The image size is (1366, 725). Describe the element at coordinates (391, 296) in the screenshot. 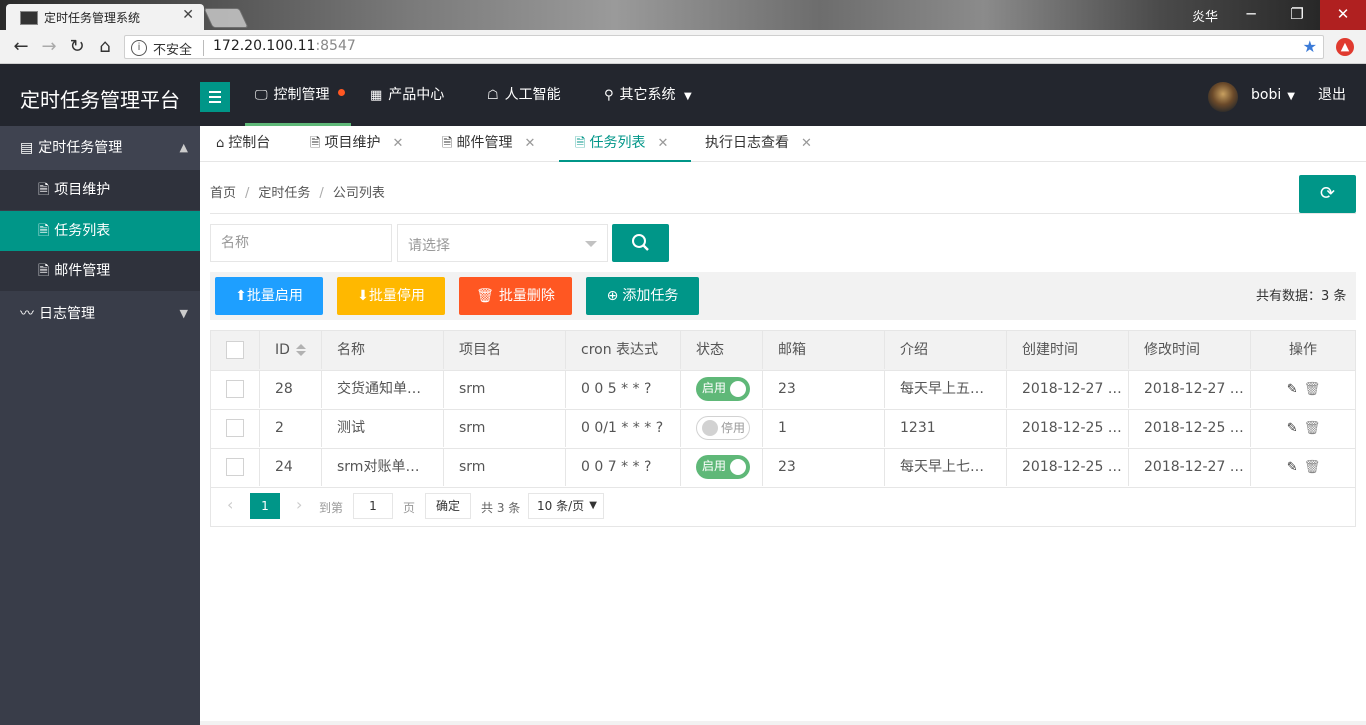

I see `batch-disable-button: ⬇批量停用` at that location.